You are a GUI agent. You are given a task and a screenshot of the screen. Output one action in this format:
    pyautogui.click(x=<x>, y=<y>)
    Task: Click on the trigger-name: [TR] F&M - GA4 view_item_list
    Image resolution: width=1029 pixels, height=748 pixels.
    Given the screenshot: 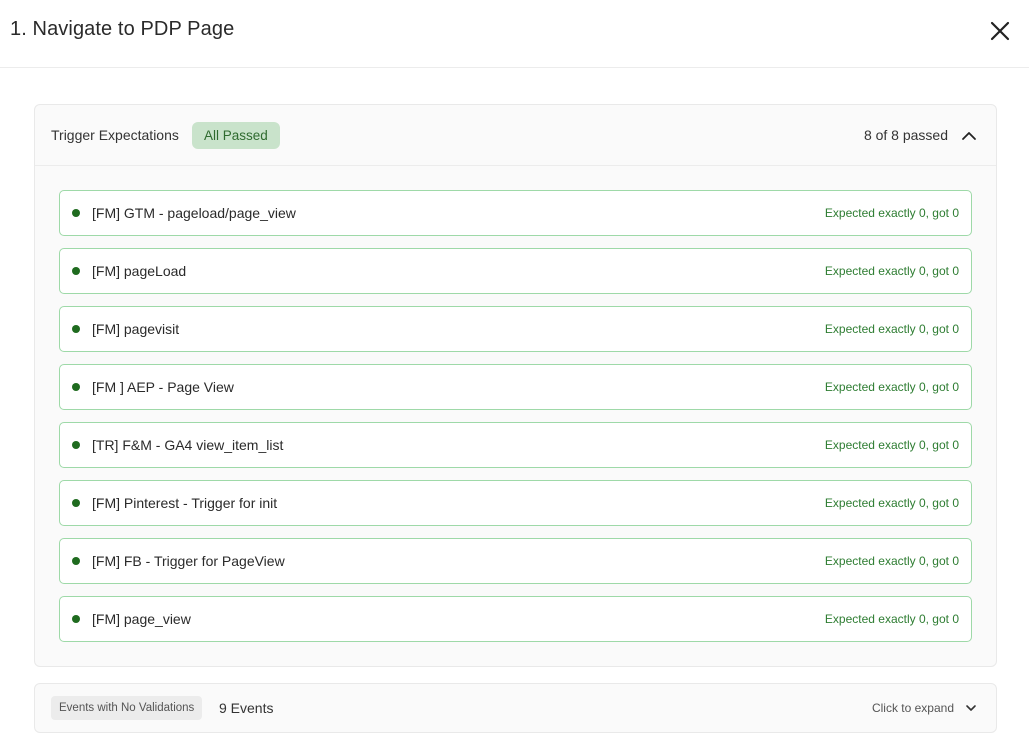 What is the action you would take?
    pyautogui.click(x=188, y=445)
    